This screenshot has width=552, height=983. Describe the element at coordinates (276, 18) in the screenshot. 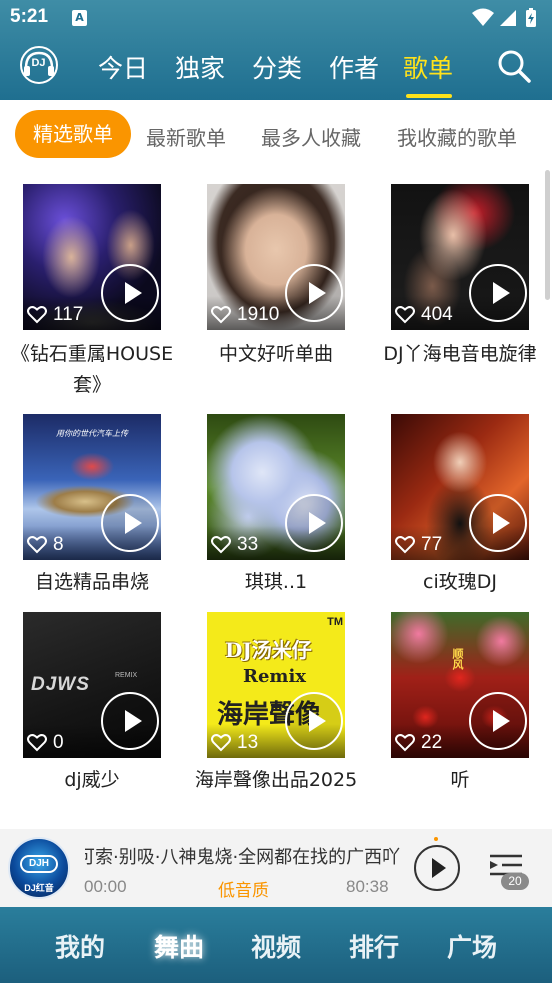

I see `status-bar: 5:21 A` at that location.